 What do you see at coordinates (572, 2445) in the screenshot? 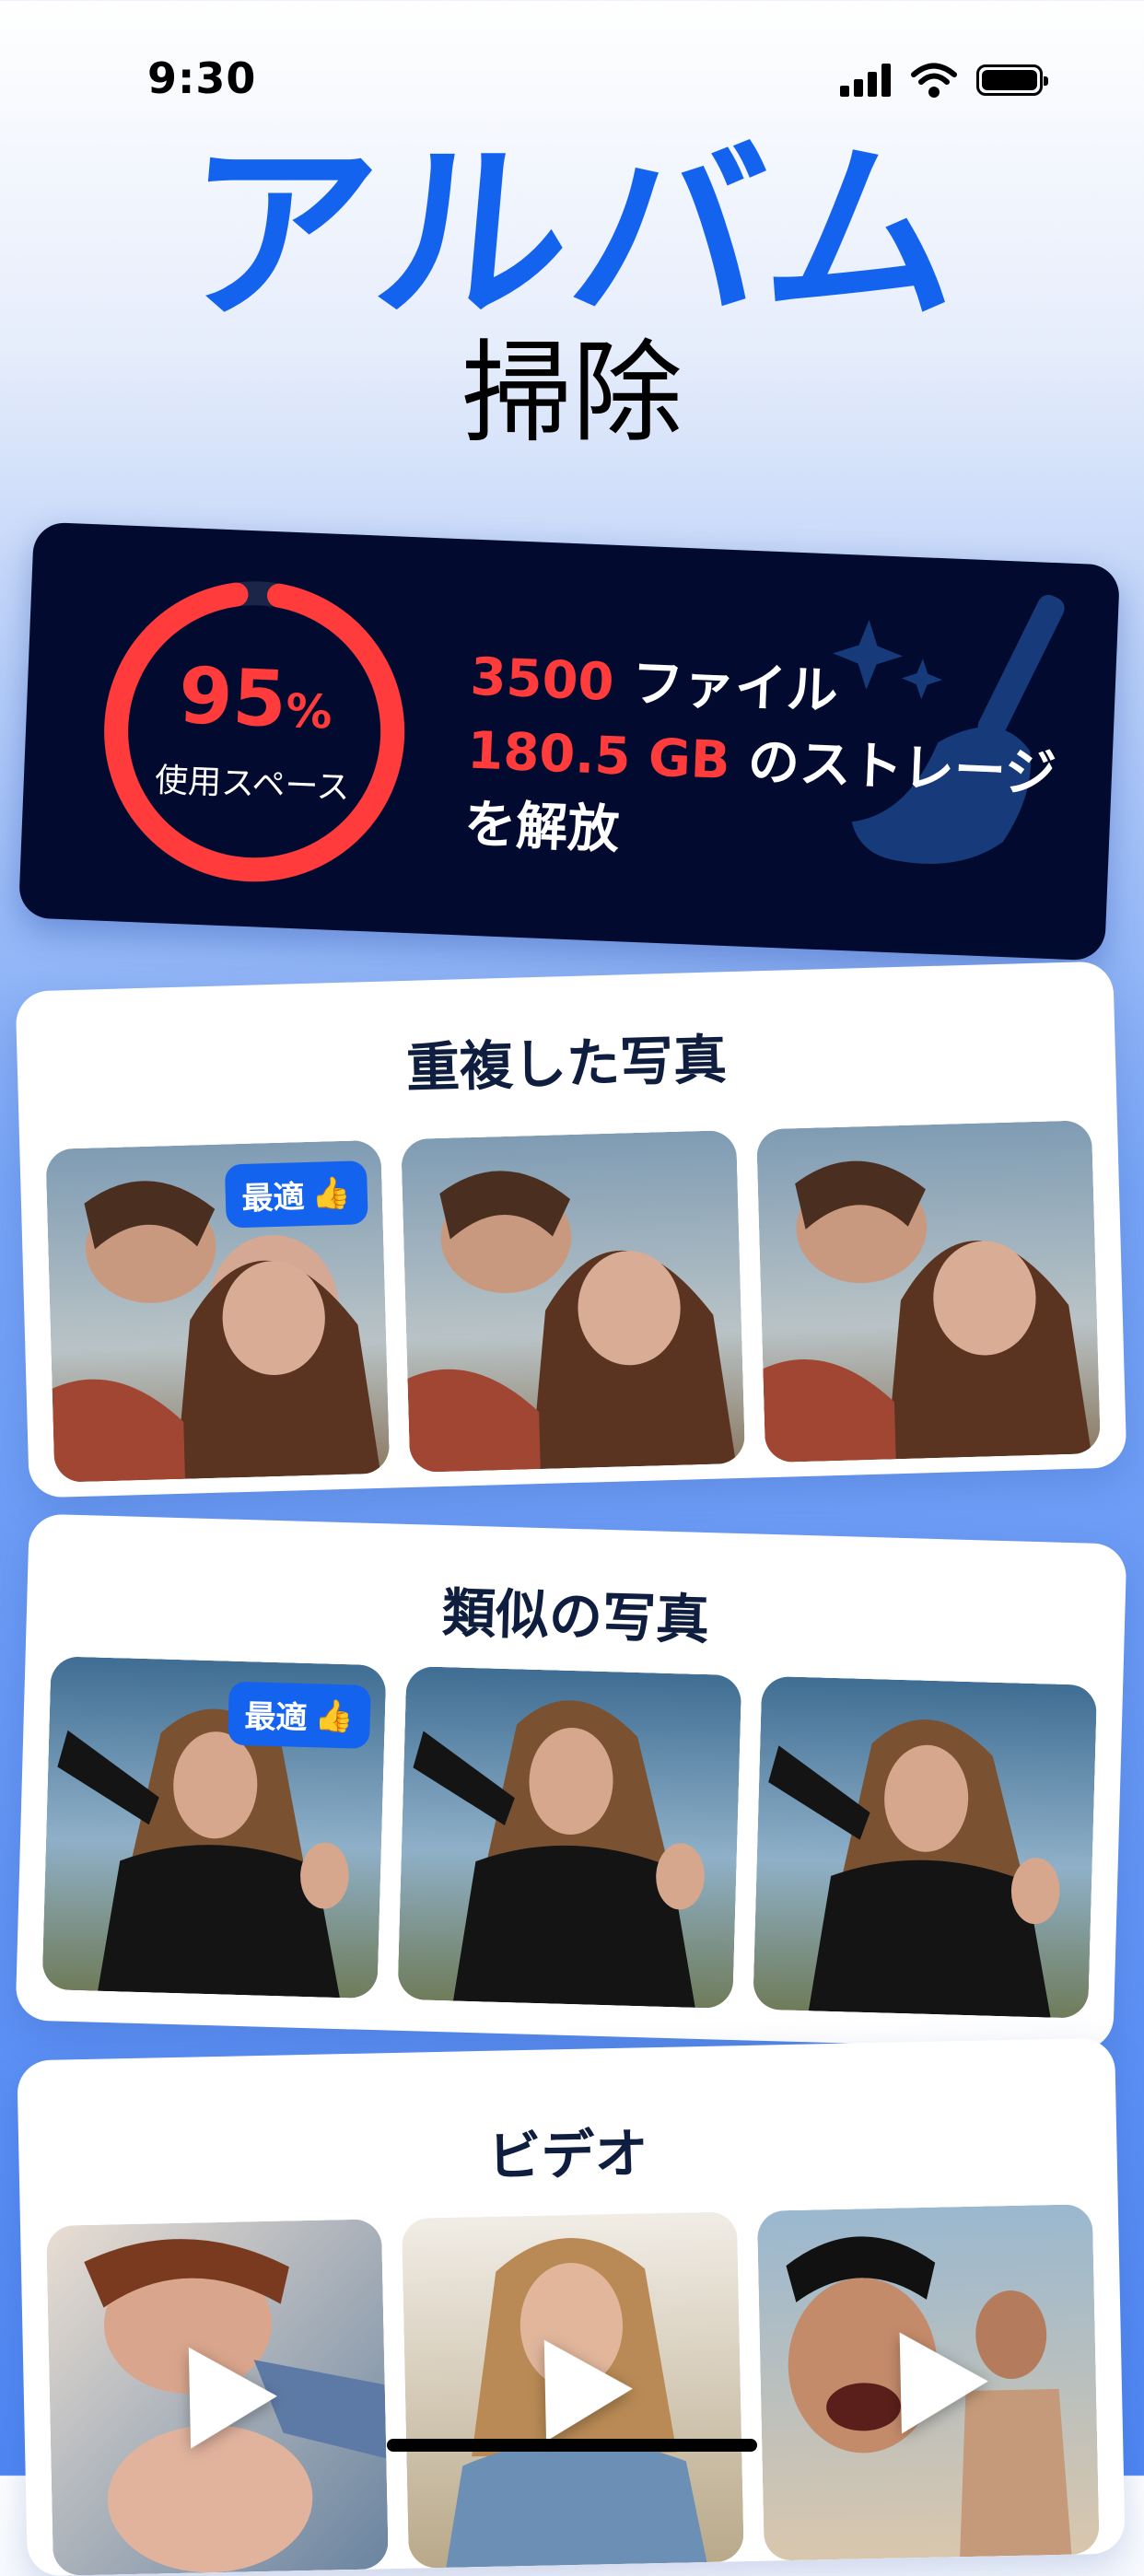
I see `home-indicator` at bounding box center [572, 2445].